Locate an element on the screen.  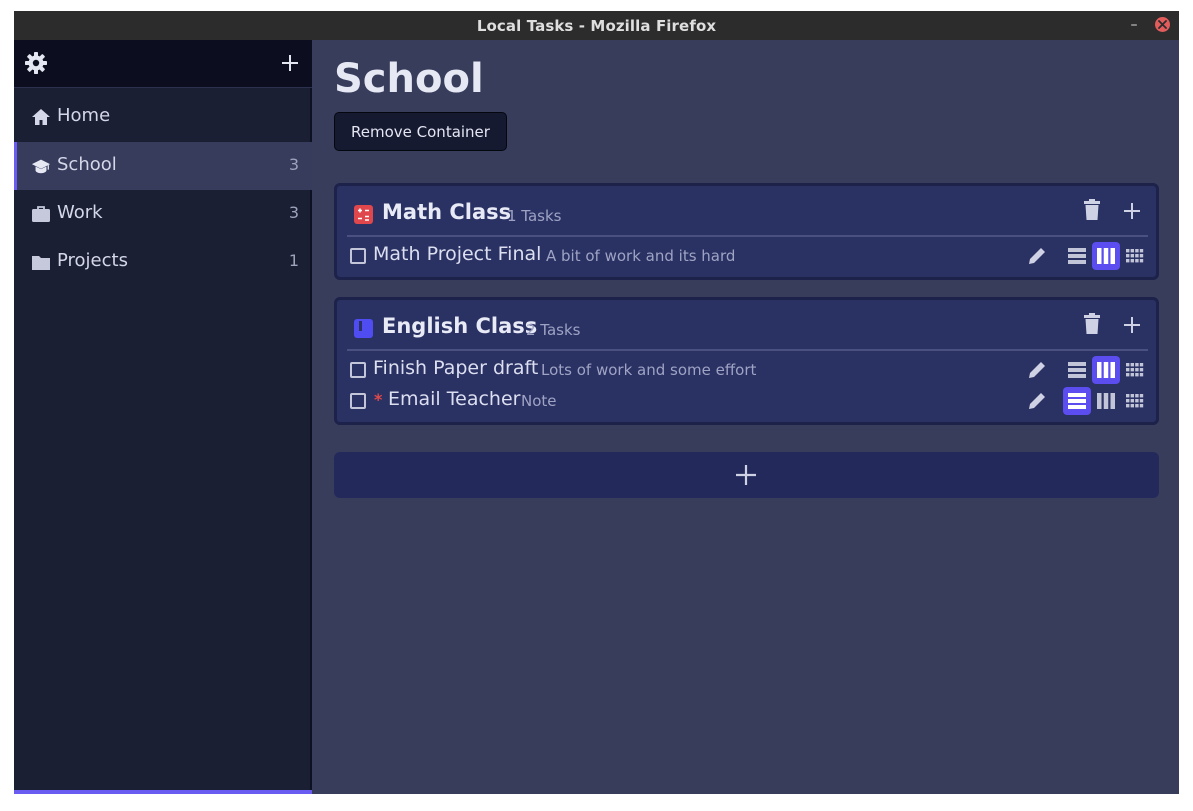
sidebar-item-count: 1 is located at coordinates (293, 260).